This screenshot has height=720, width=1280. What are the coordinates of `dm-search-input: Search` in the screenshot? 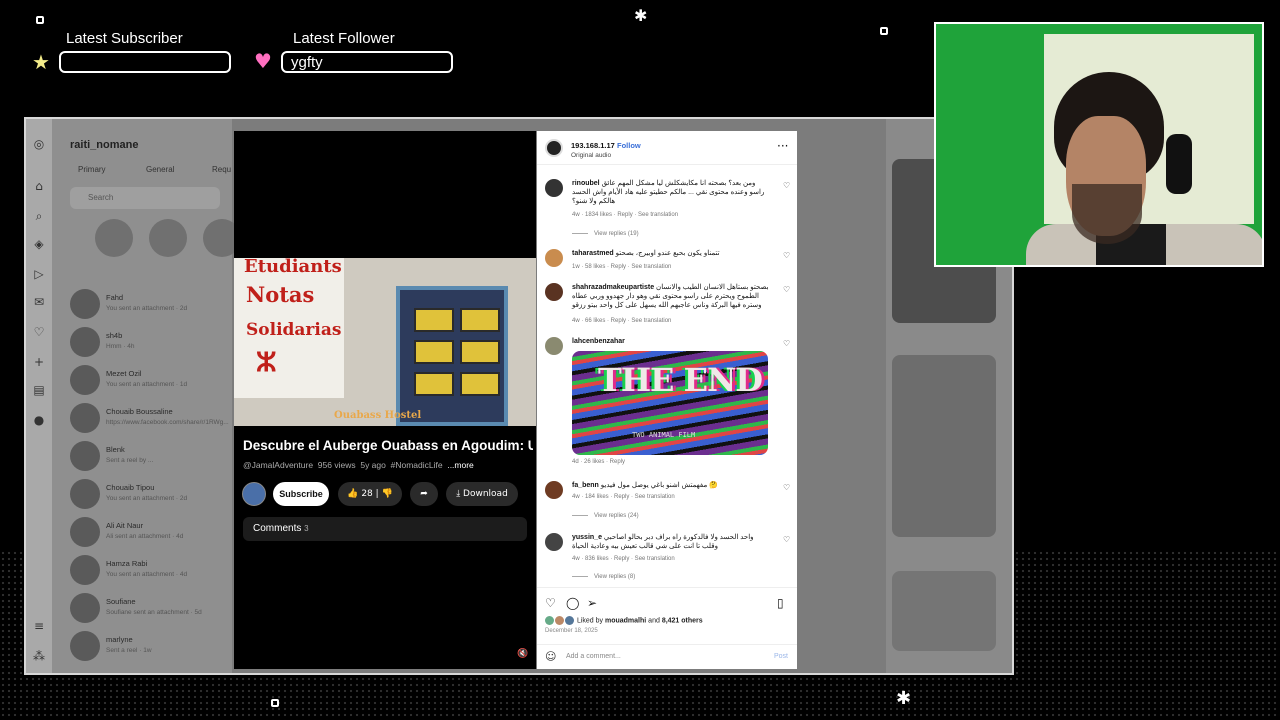 It's located at (145, 198).